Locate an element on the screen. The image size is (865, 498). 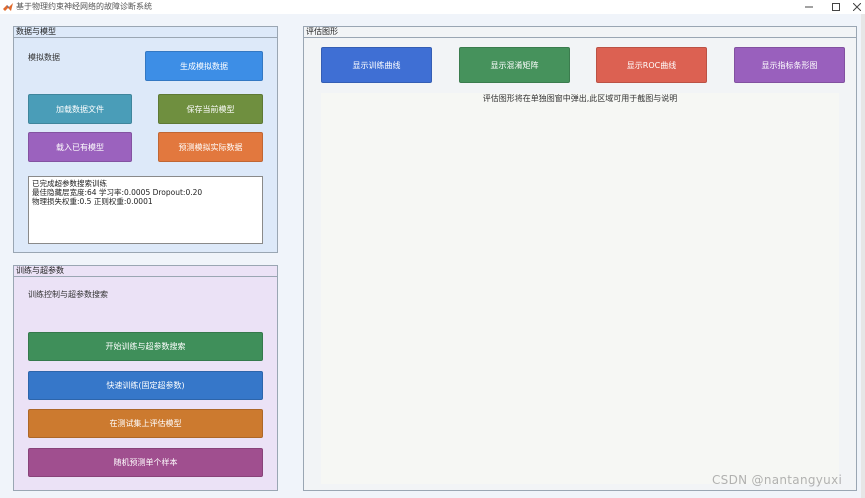
maximize-icon is located at coordinates (836, 7).